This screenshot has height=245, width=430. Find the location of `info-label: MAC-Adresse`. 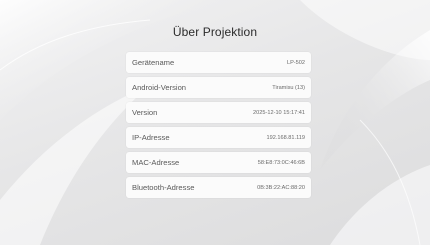

info-label: MAC-Adresse is located at coordinates (156, 162).